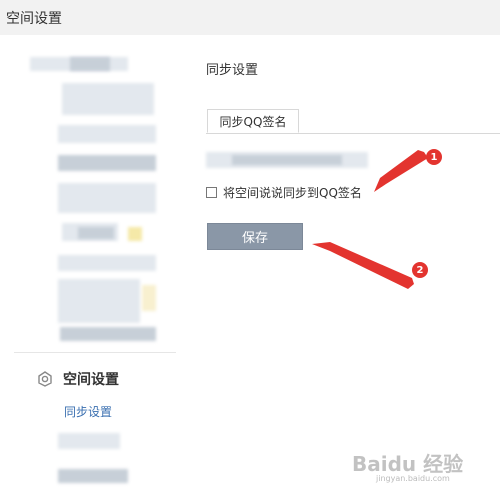 The width and height of the screenshot is (500, 496). I want to click on watermark-logo: Baidu 经验, so click(408, 464).